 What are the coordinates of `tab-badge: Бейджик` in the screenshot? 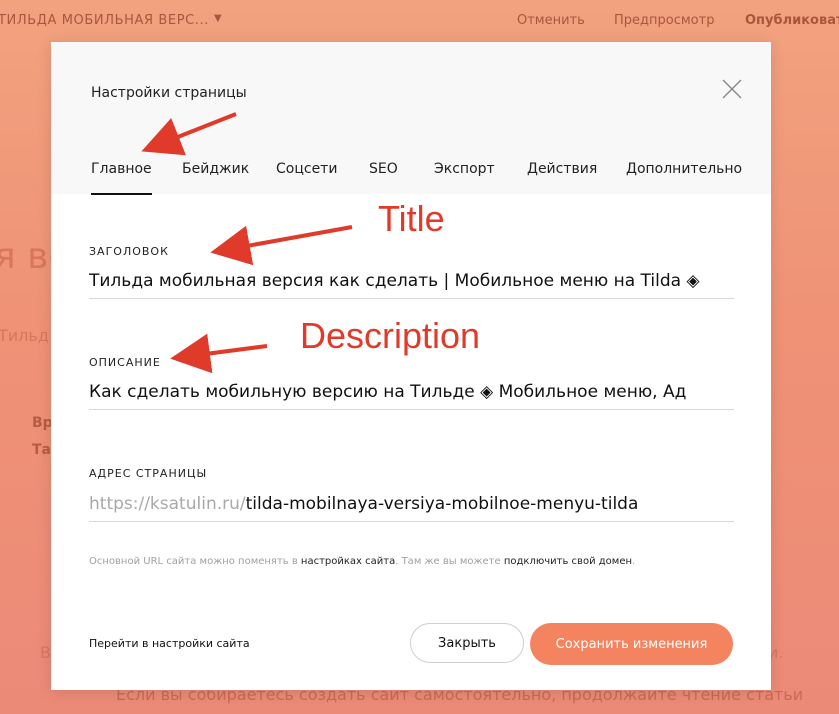 It's located at (215, 169).